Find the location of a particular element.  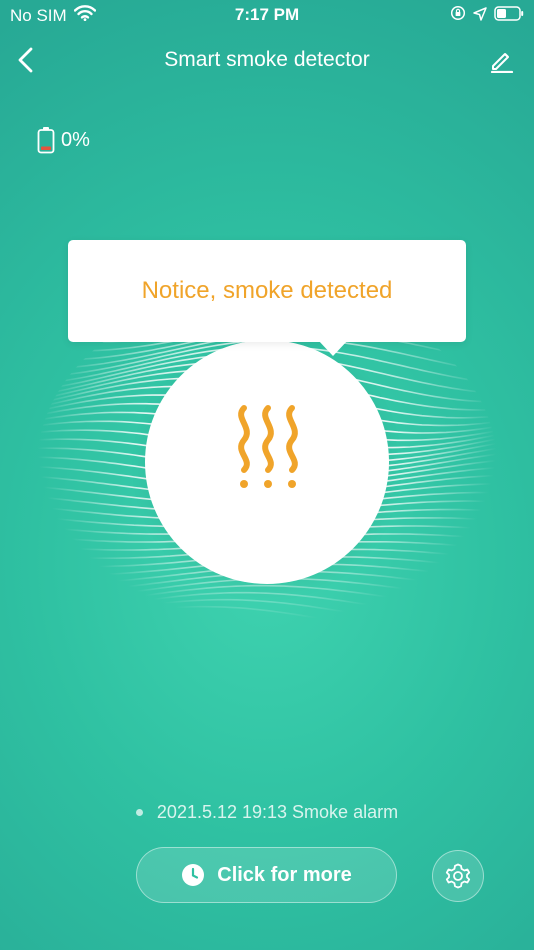

settings-button is located at coordinates (458, 876).